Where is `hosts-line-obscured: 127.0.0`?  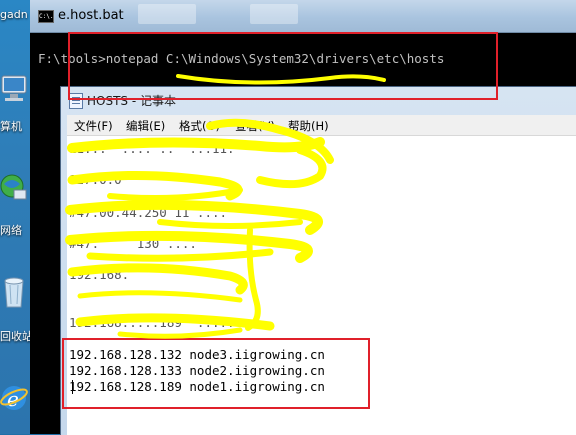
hosts-line-obscured: 127.0.0 is located at coordinates (129, 179).